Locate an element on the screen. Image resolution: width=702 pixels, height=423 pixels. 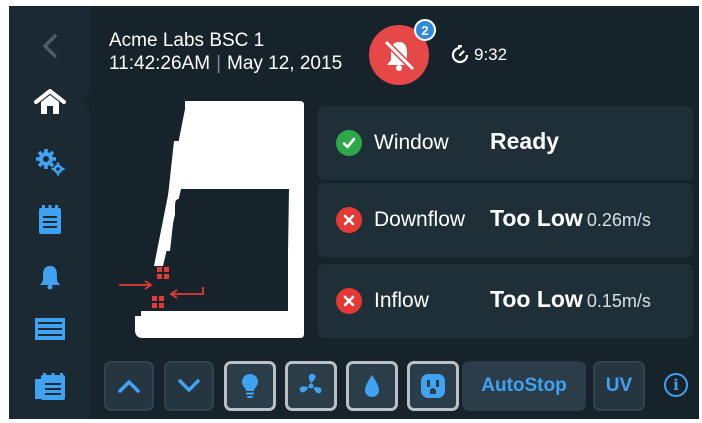
sidebar-item-filters is located at coordinates (49, 329).